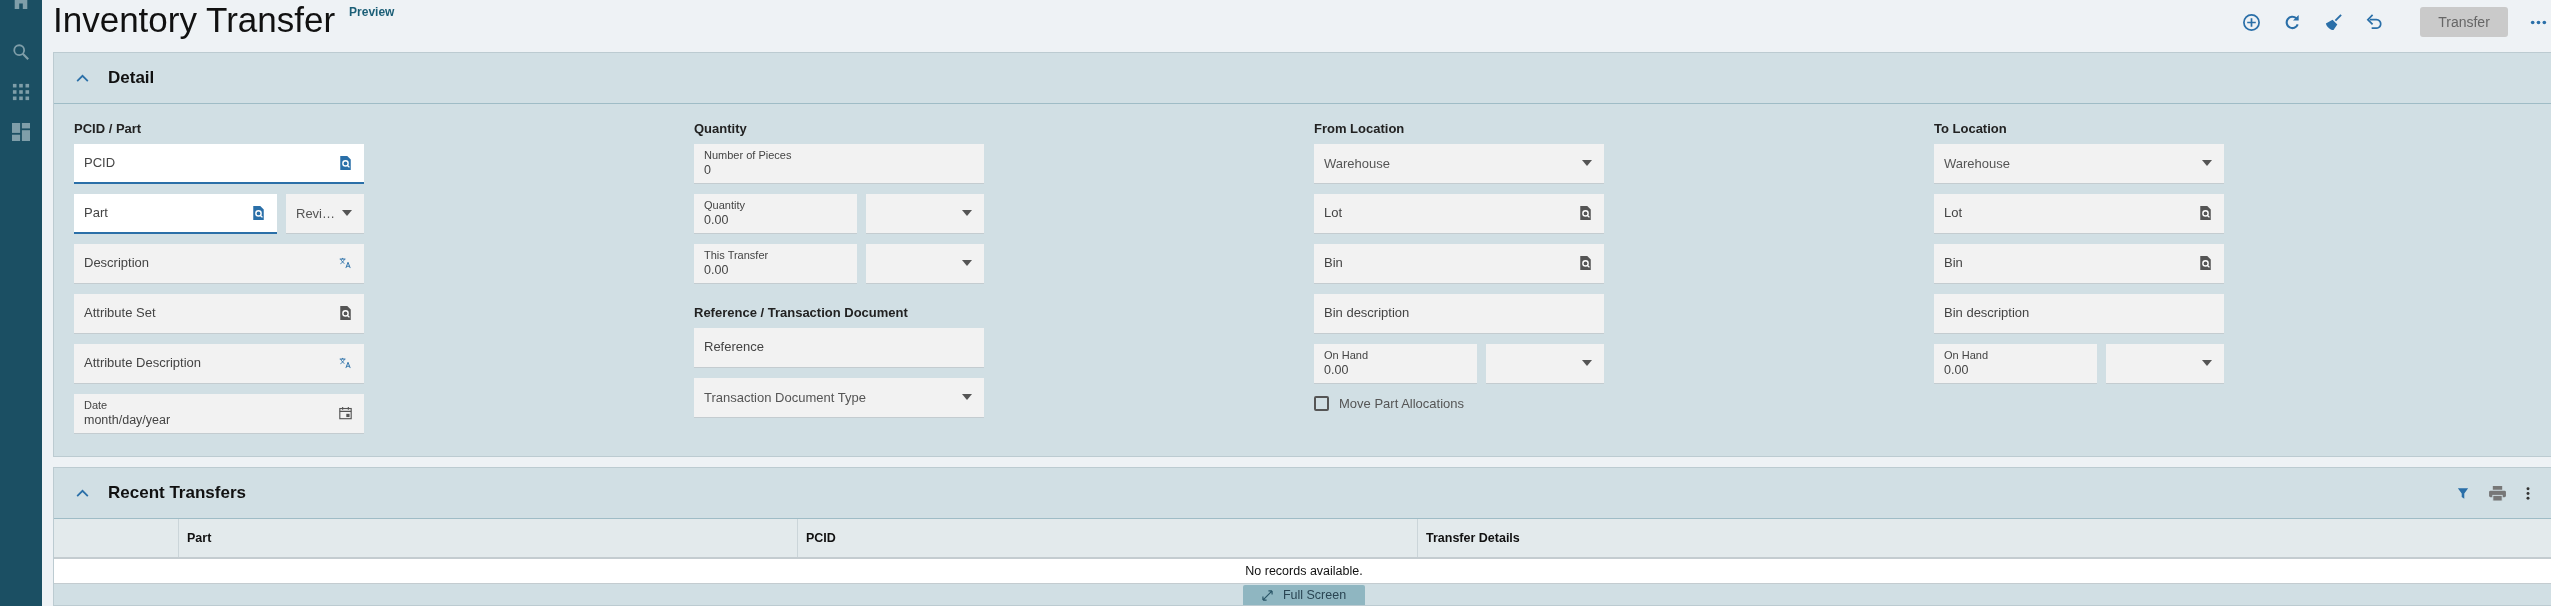  Describe the element at coordinates (21, 92) in the screenshot. I see `apps-grid-icon` at that location.